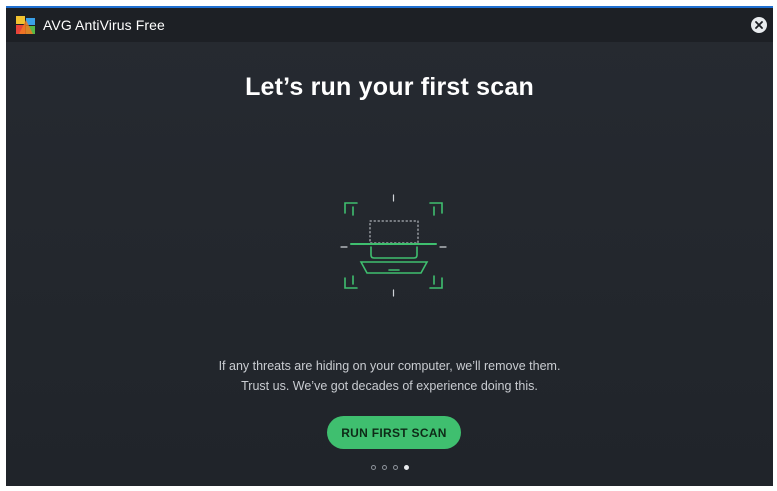  What do you see at coordinates (389, 25) in the screenshot?
I see `title-bar: AVG AntiVirus Free` at bounding box center [389, 25].